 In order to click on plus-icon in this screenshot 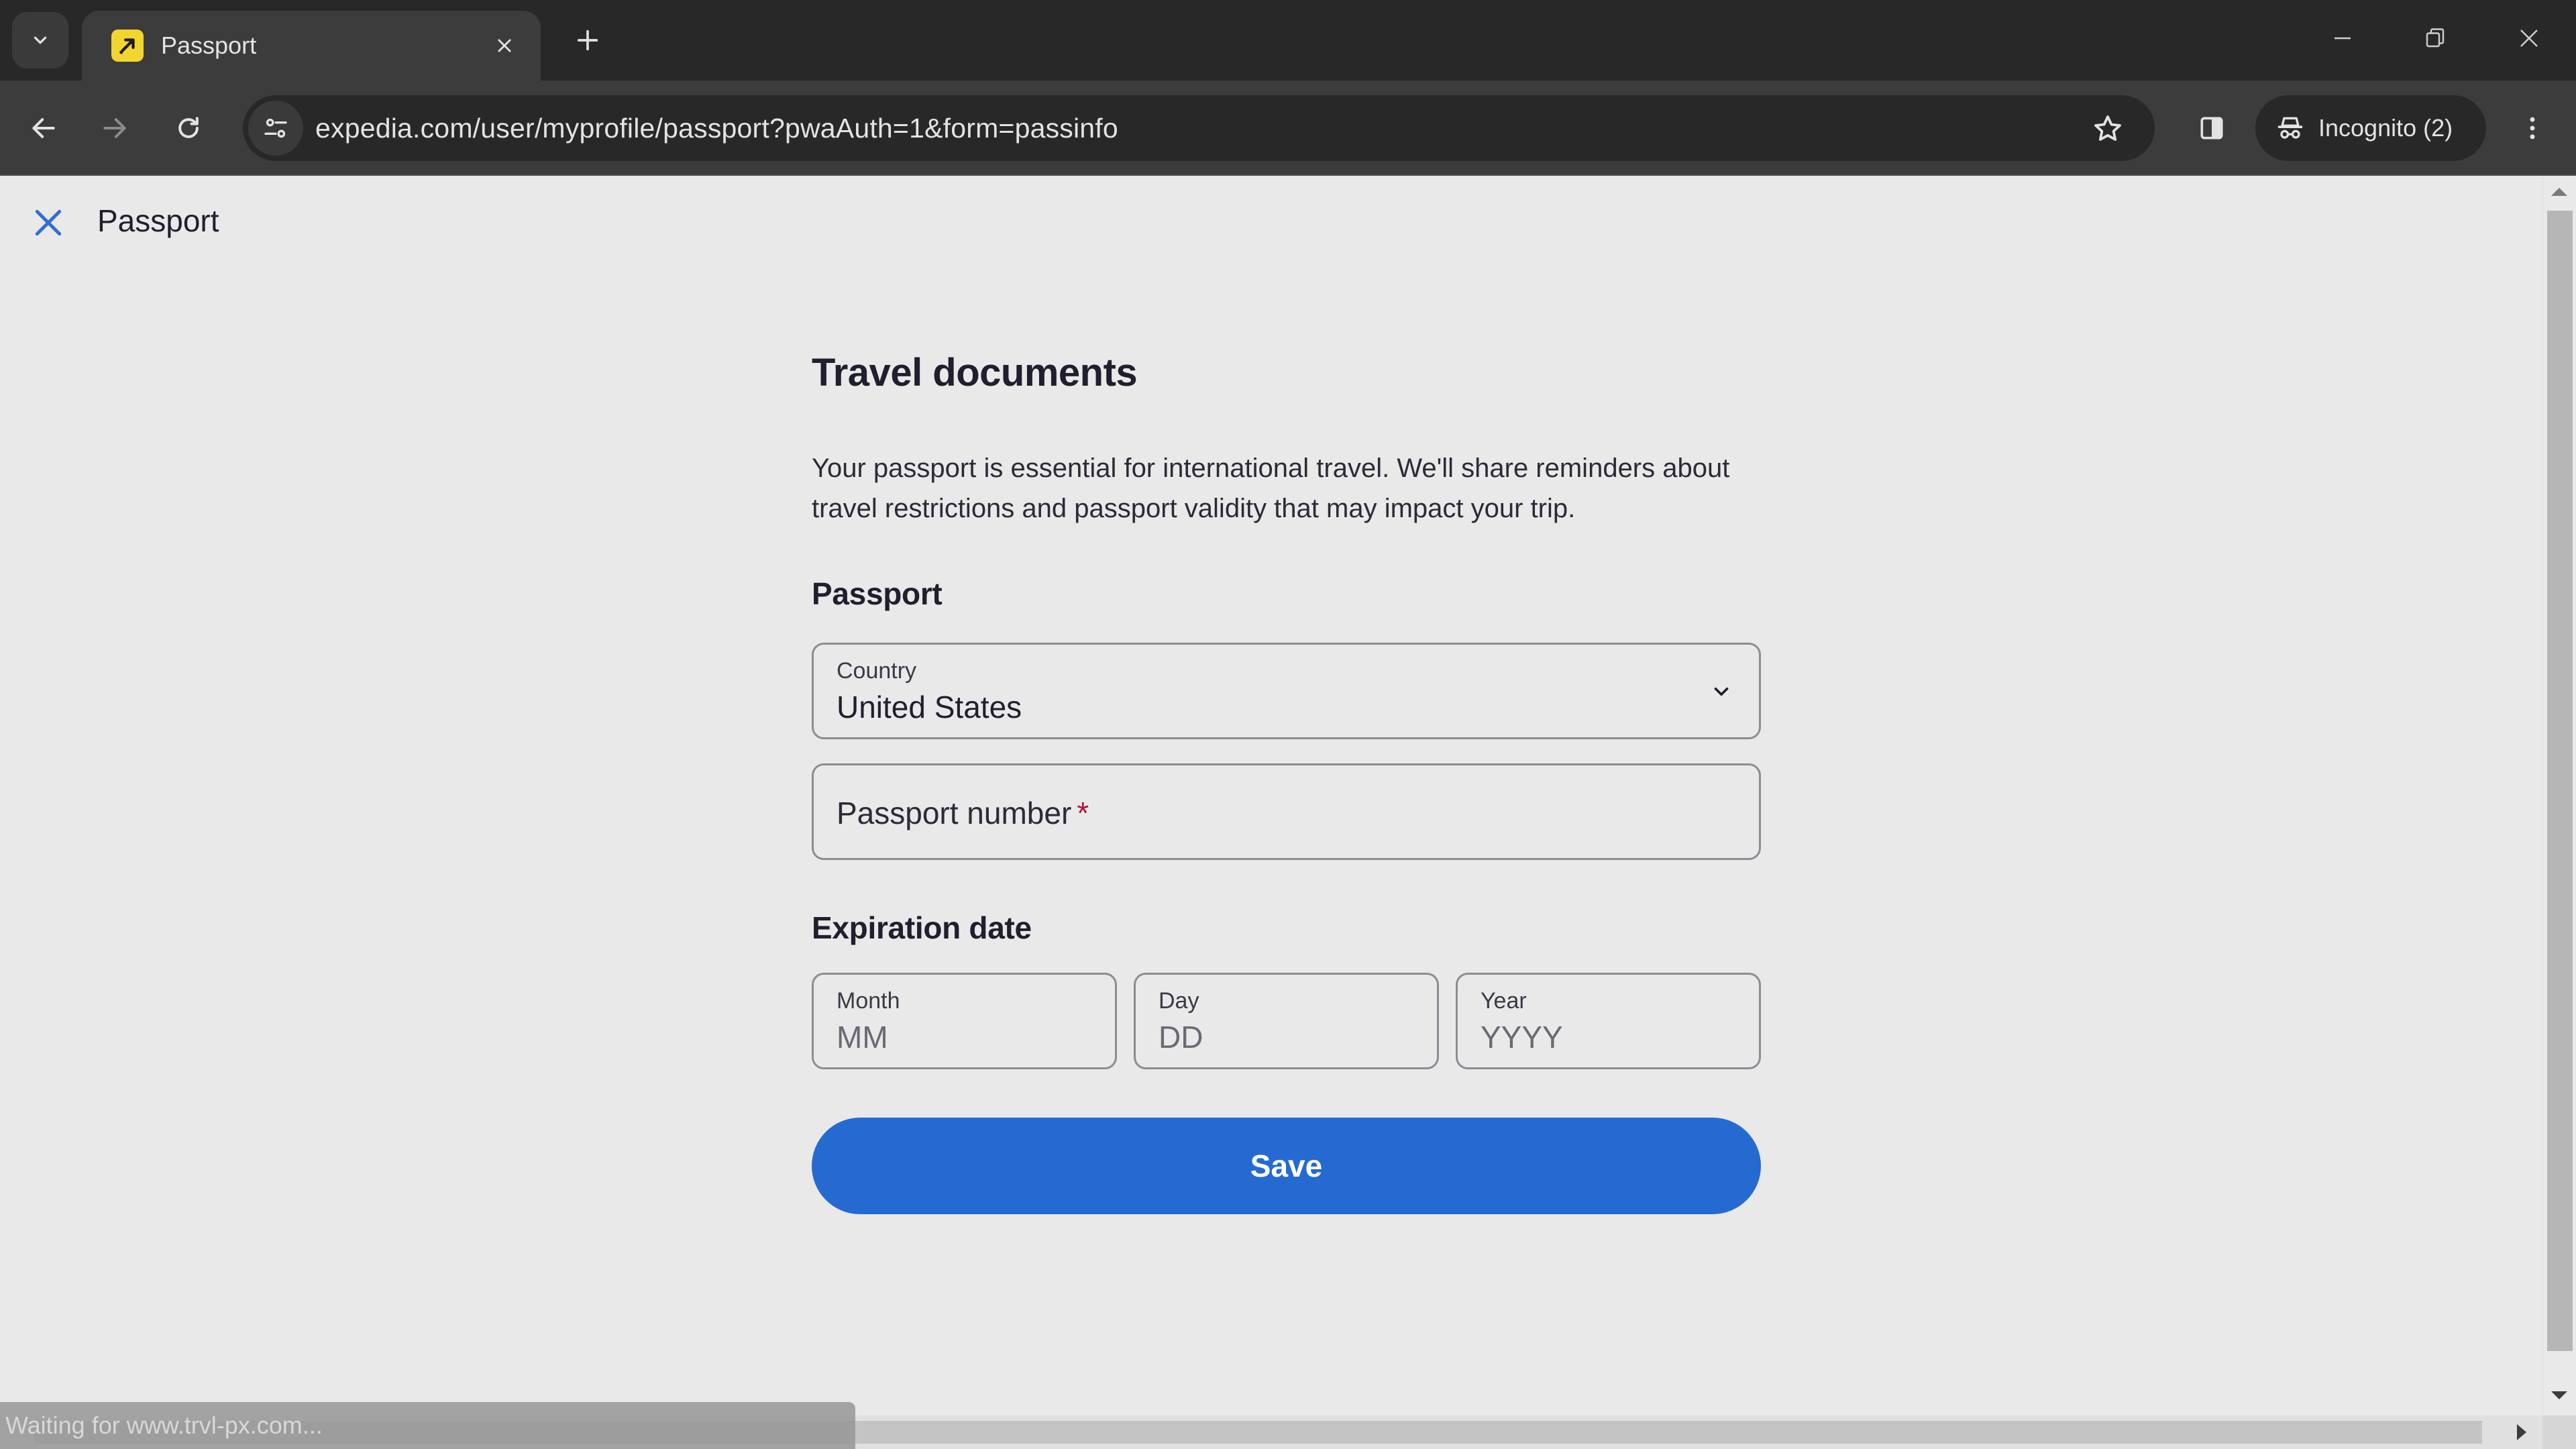, I will do `click(587, 40)`.